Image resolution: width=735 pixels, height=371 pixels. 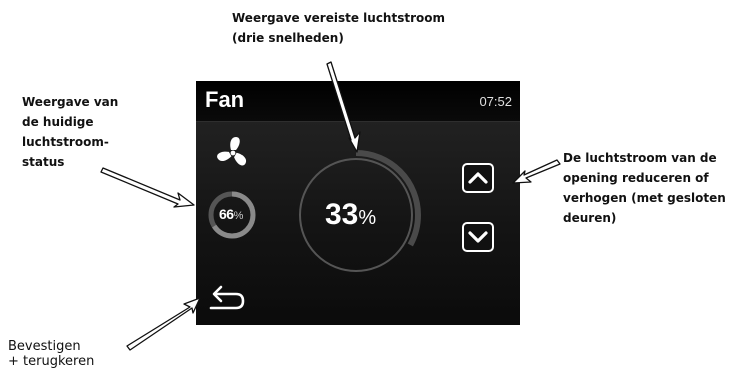 What do you see at coordinates (147, 187) in the screenshot?
I see `arrow-current-status` at bounding box center [147, 187].